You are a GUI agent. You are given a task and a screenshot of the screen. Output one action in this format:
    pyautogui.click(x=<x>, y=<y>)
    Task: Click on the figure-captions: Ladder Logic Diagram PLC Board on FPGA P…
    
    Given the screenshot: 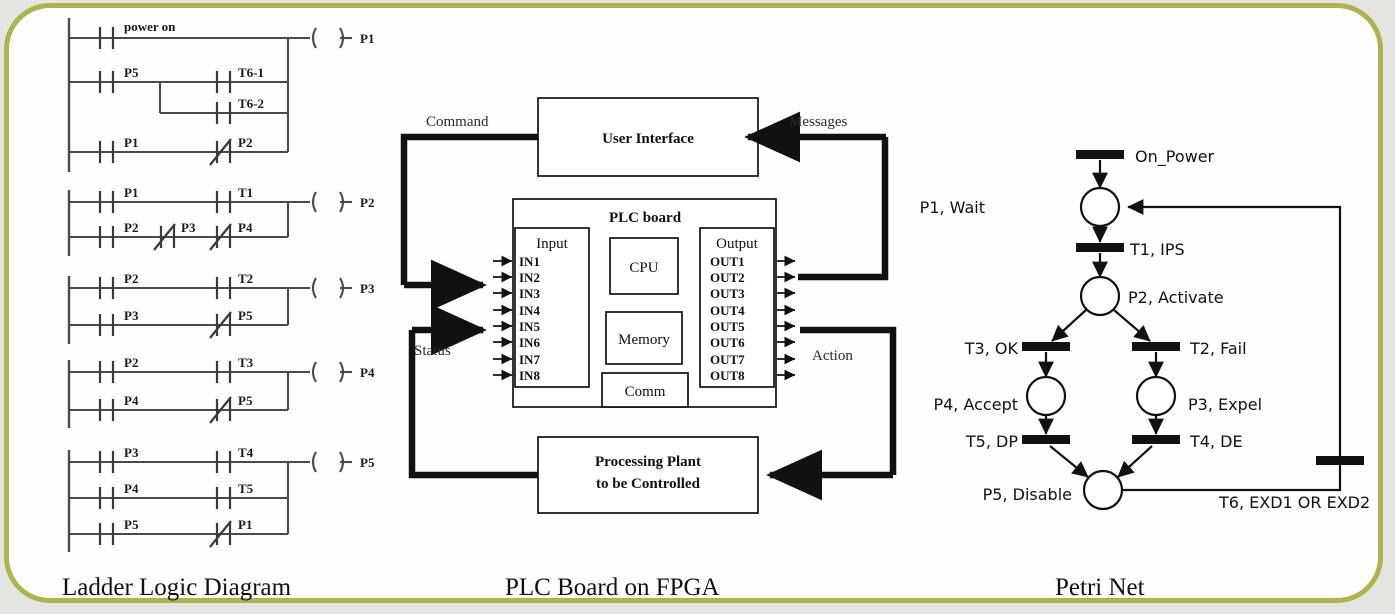 What is the action you would take?
    pyautogui.click(x=603, y=587)
    